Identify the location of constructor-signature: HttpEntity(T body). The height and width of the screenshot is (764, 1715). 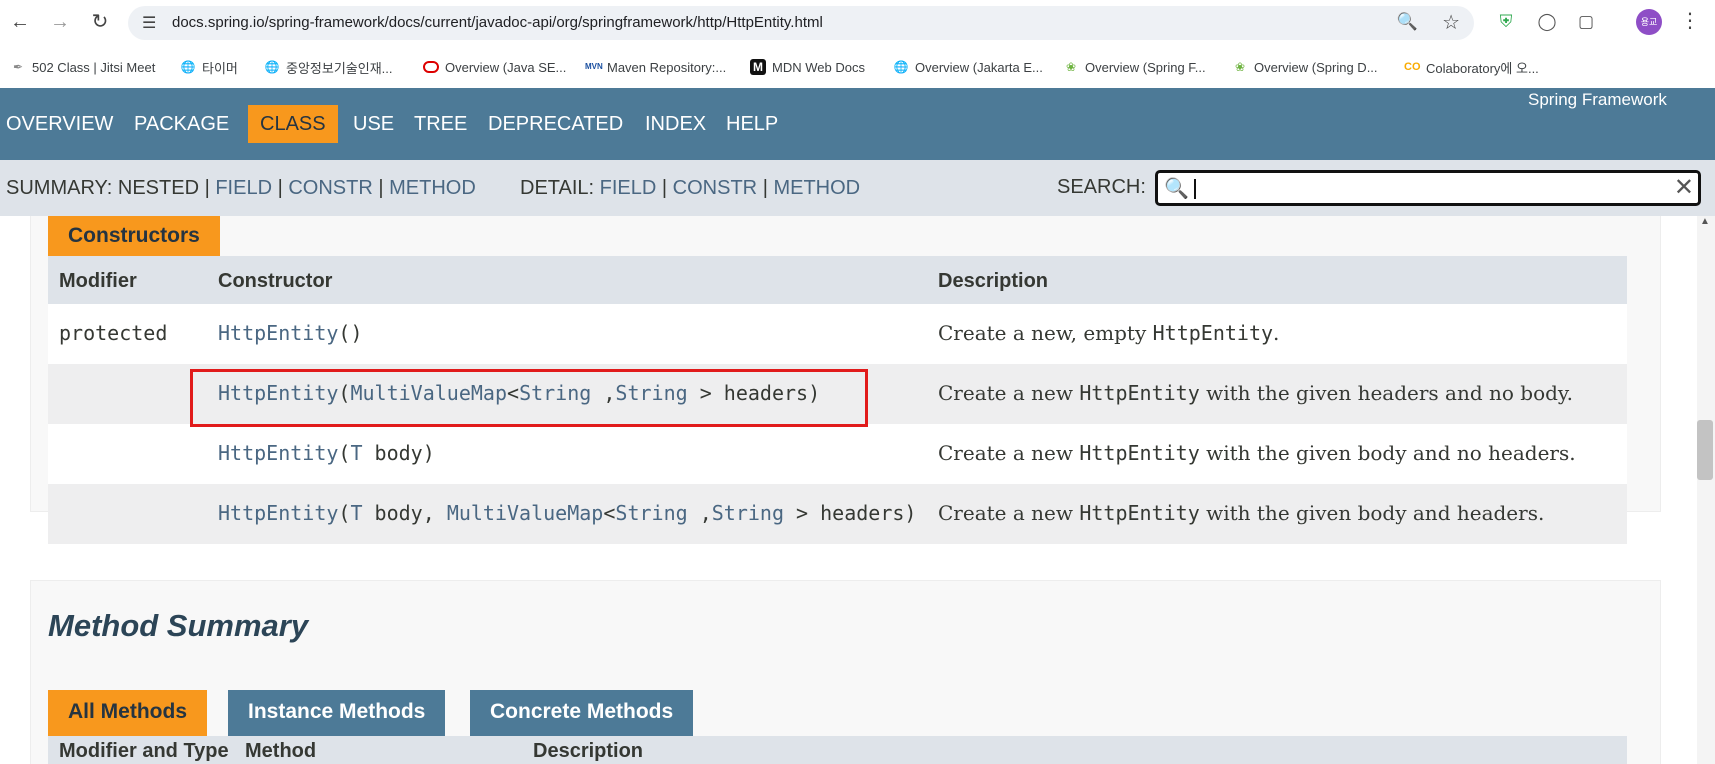
(326, 453).